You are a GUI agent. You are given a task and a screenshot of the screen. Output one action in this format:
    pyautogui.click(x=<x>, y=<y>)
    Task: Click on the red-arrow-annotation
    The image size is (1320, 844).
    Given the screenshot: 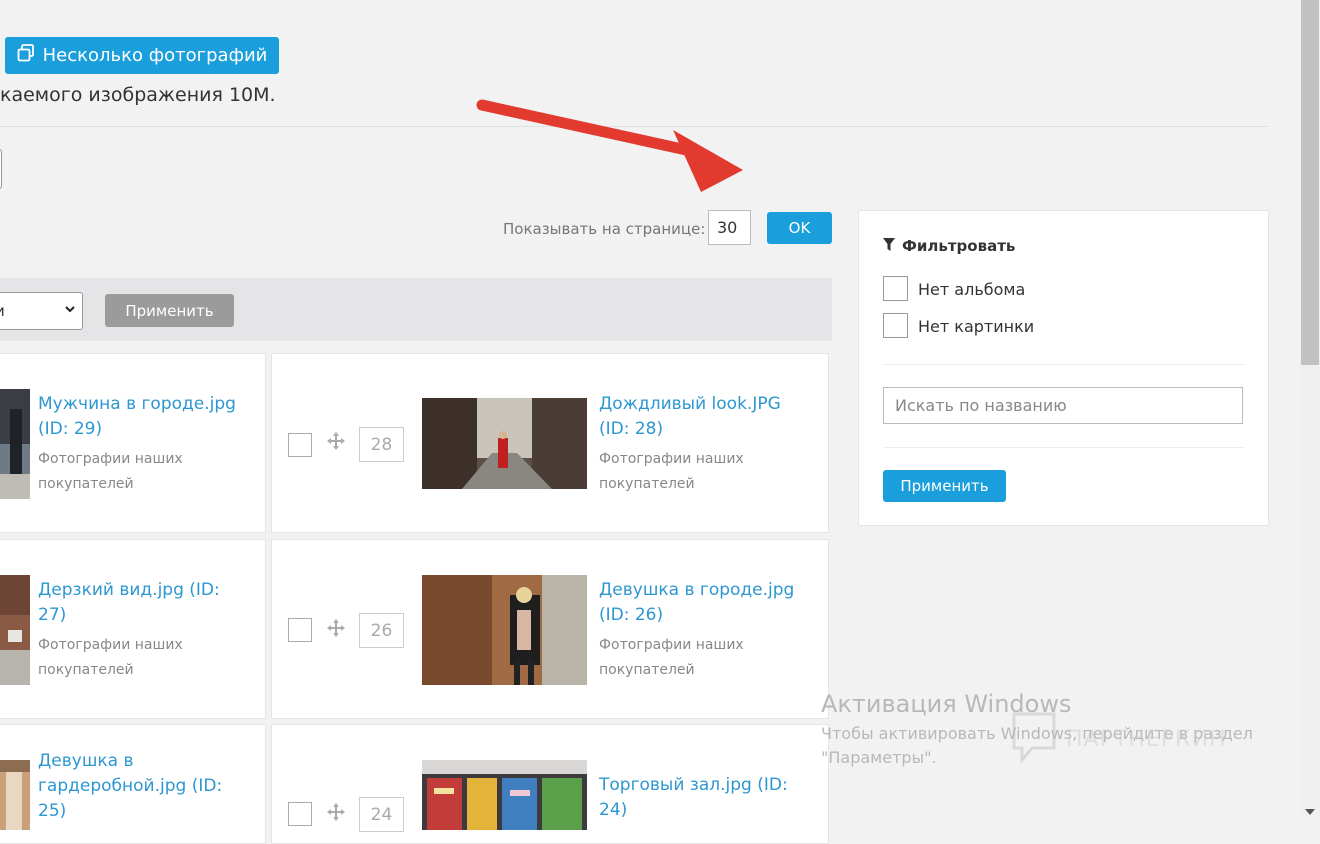 What is the action you would take?
    pyautogui.click(x=609, y=145)
    